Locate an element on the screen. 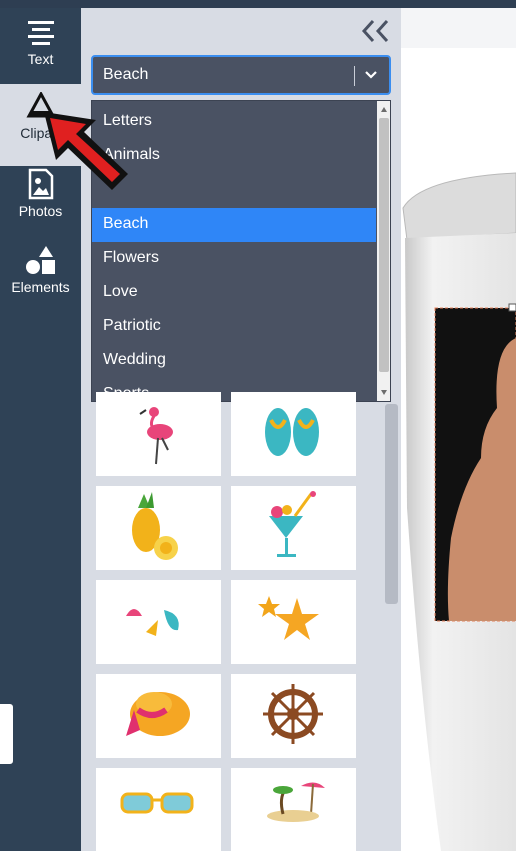 This screenshot has width=516, height=851. clipart-tile-flip-flops is located at coordinates (293, 434).